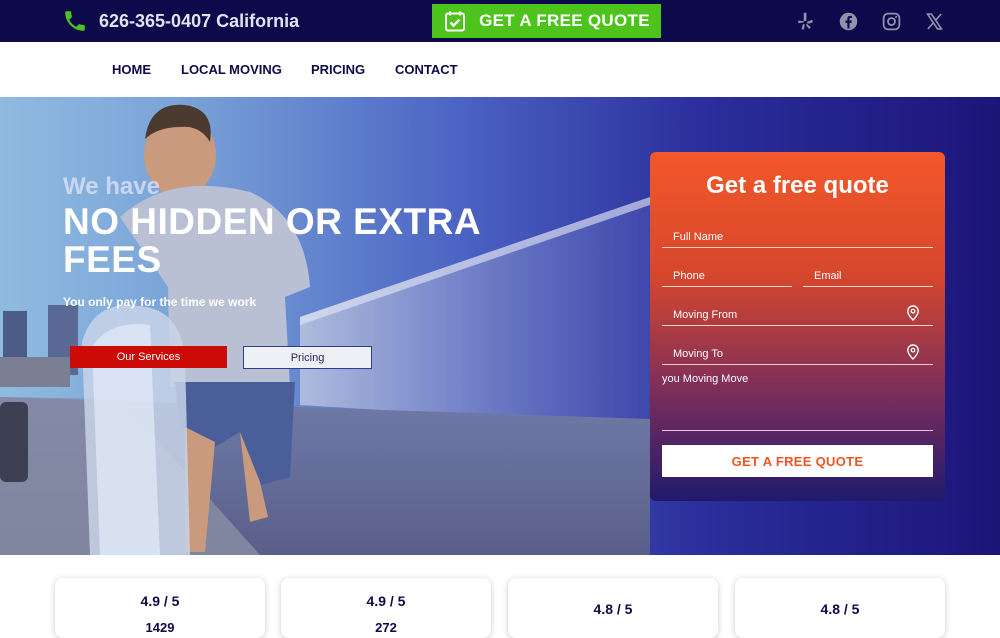 The image size is (1000, 638). What do you see at coordinates (500, 69) in the screenshot?
I see `main-nav: HOME LOCAL MOVING PRICING CONTACT` at bounding box center [500, 69].